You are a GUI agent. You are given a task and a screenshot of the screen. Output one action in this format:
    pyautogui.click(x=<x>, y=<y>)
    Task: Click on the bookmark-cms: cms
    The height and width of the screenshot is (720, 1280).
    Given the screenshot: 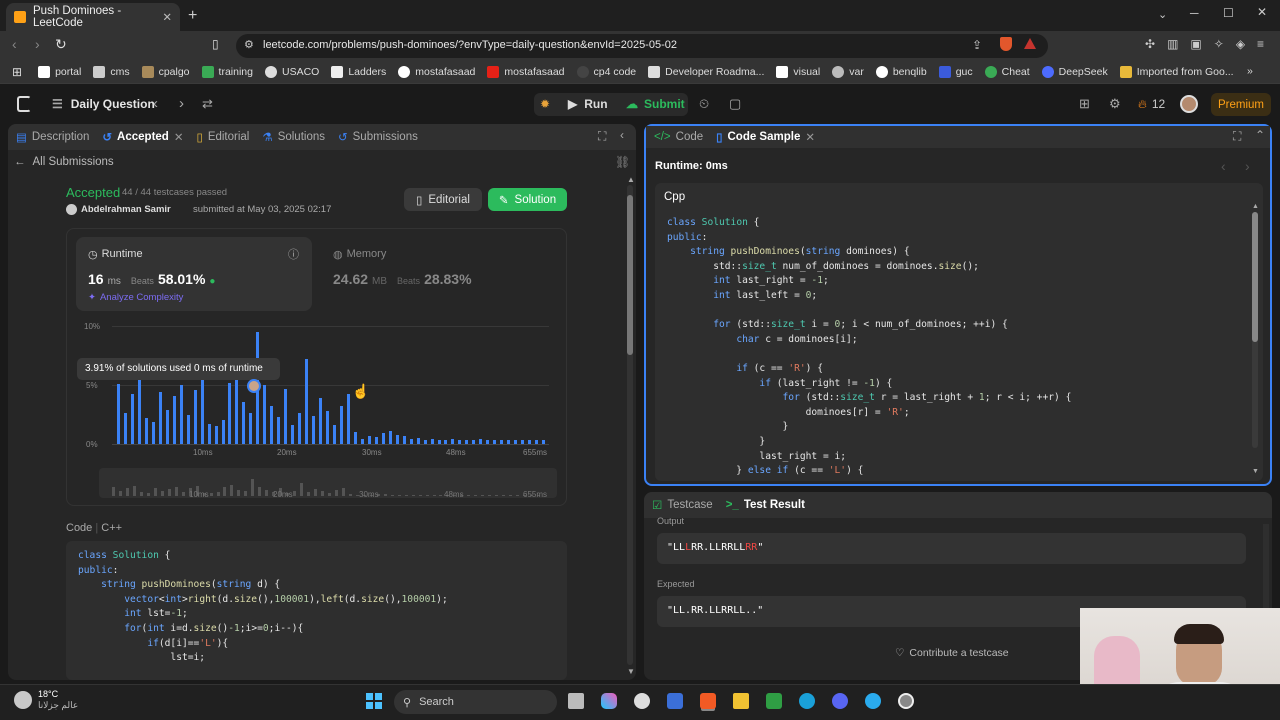 What is the action you would take?
    pyautogui.click(x=111, y=71)
    